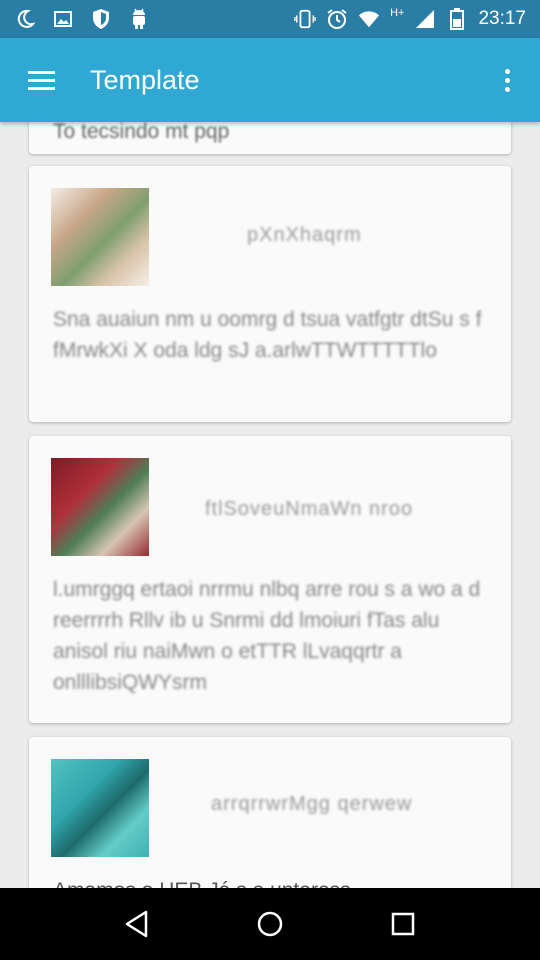 The height and width of the screenshot is (960, 540). Describe the element at coordinates (457, 19) in the screenshot. I see `battery-icon` at that location.